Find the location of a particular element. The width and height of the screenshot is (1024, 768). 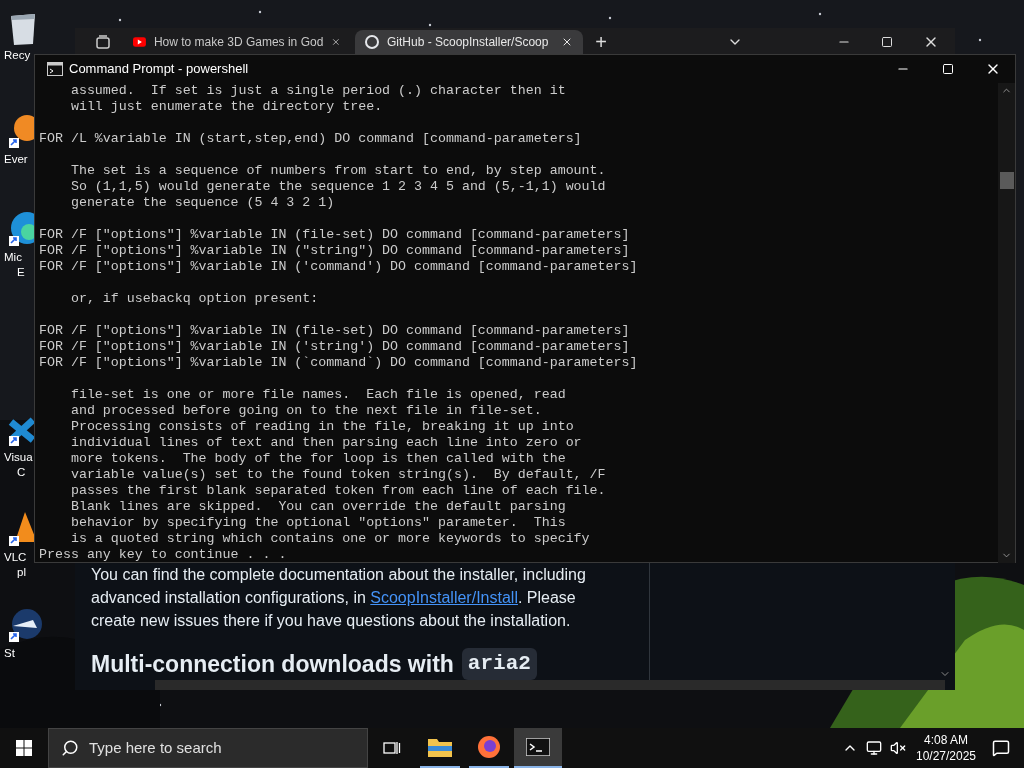

console-line: is a quoted string which contains one or more keywords to specify is located at coordinates (329, 539).